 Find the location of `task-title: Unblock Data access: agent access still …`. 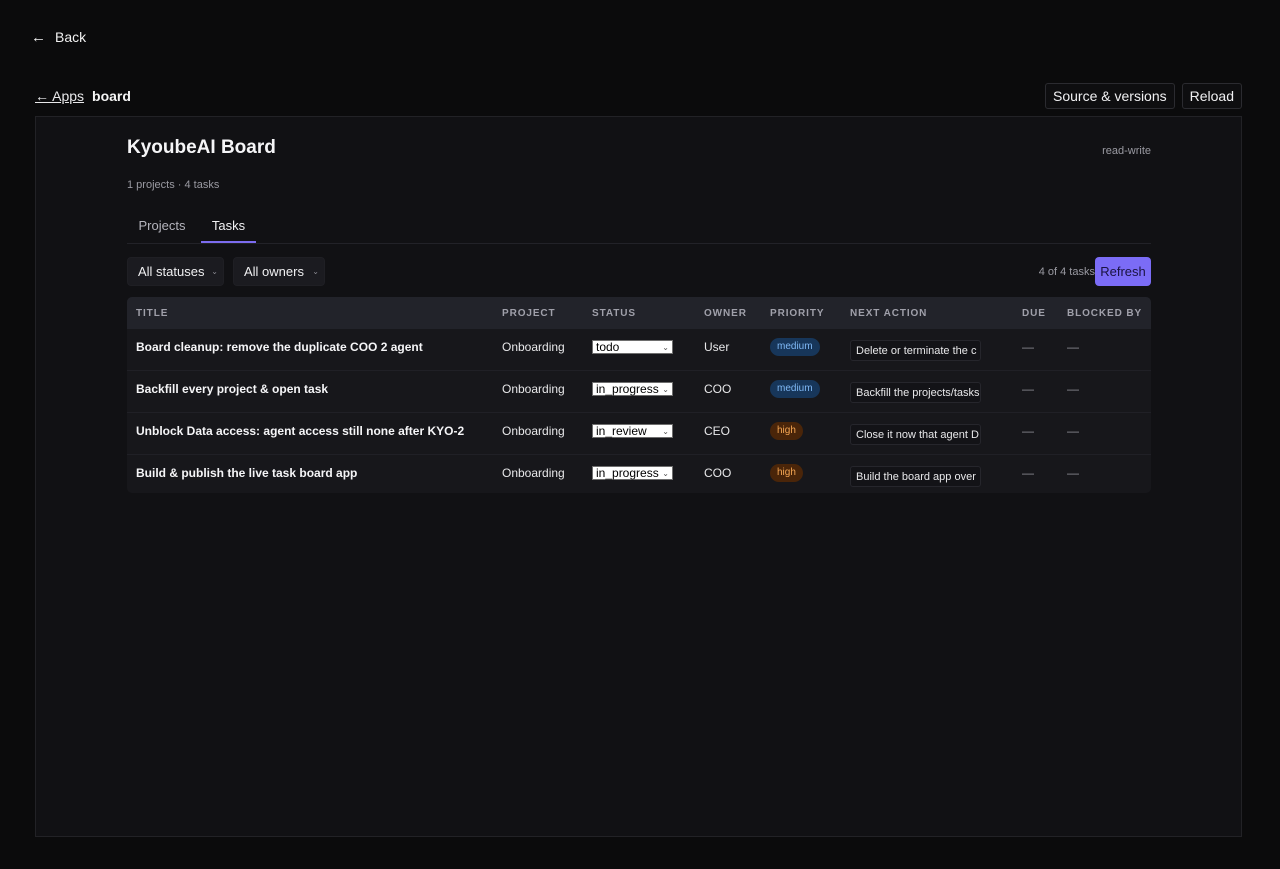

task-title: Unblock Data access: agent access still … is located at coordinates (300, 430).